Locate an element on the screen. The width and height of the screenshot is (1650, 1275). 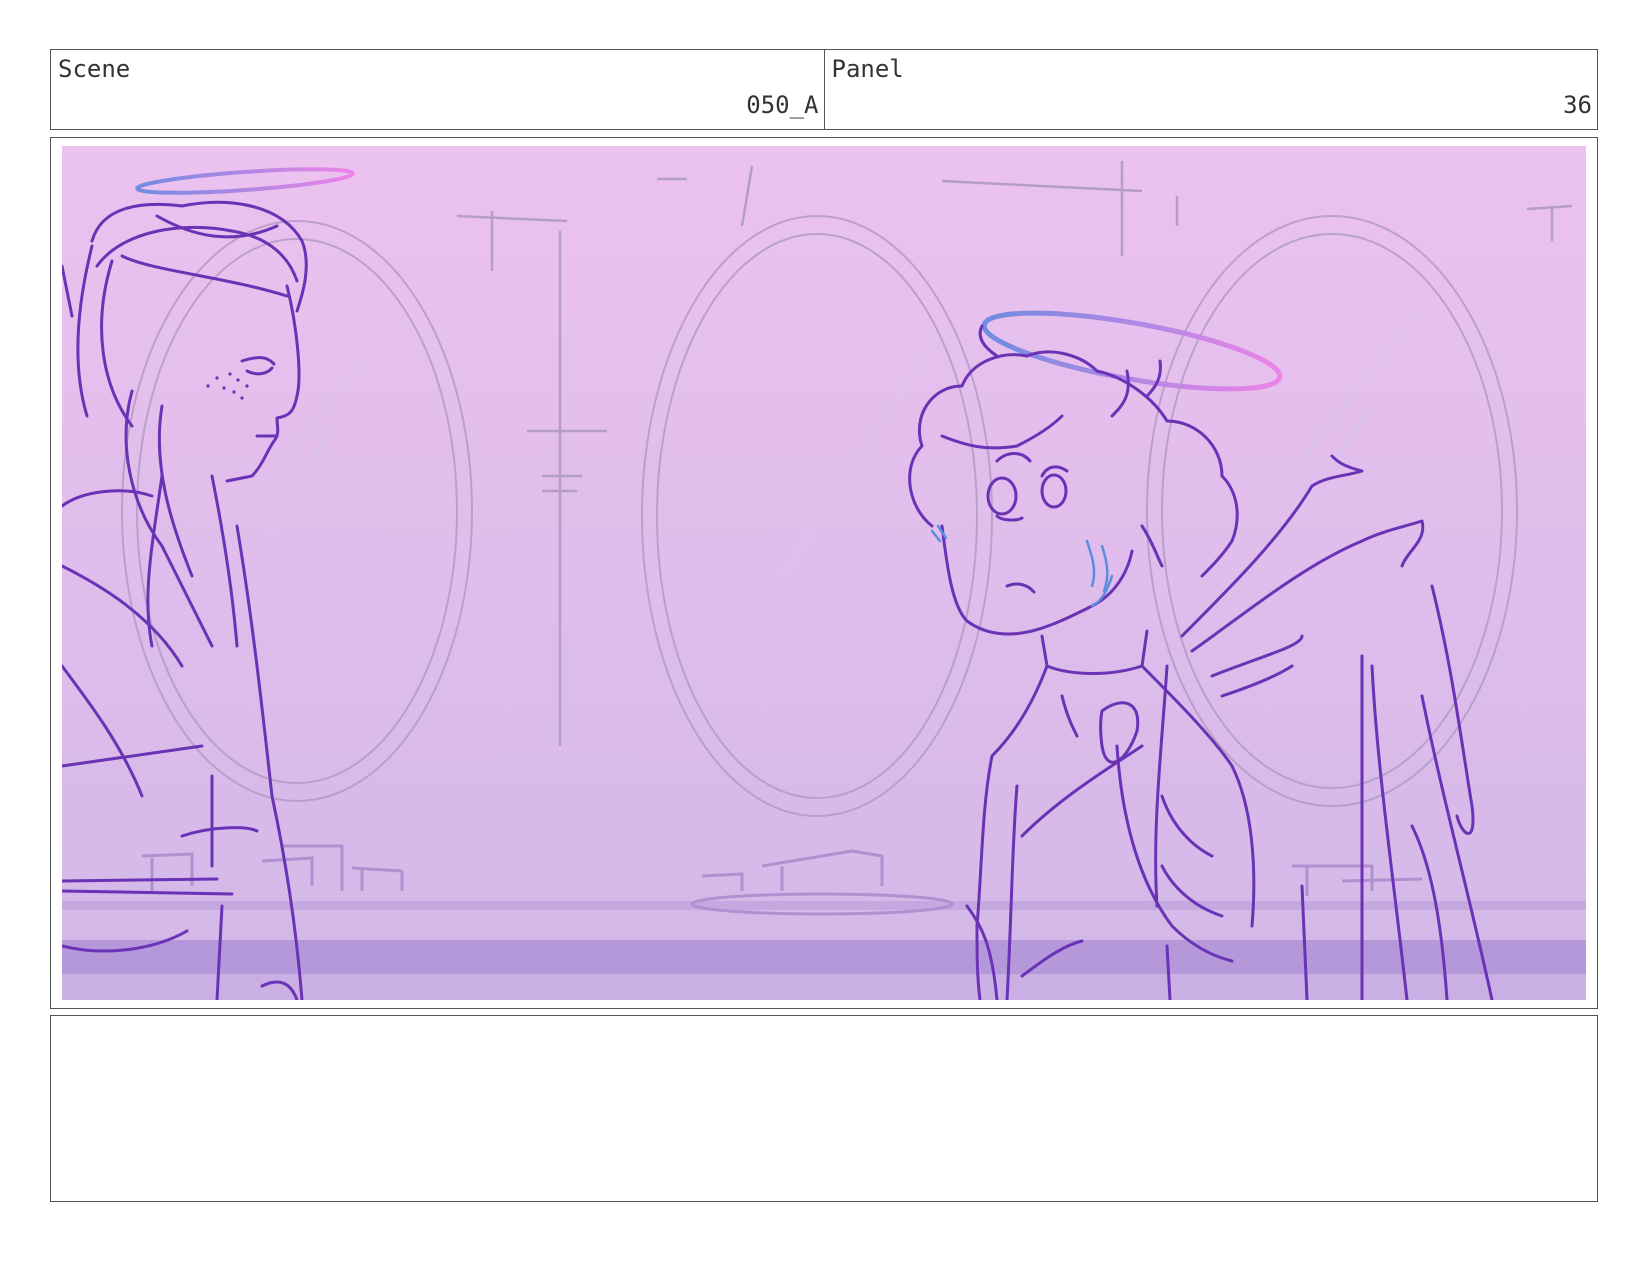
panel-number: 36 is located at coordinates (1577, 105).